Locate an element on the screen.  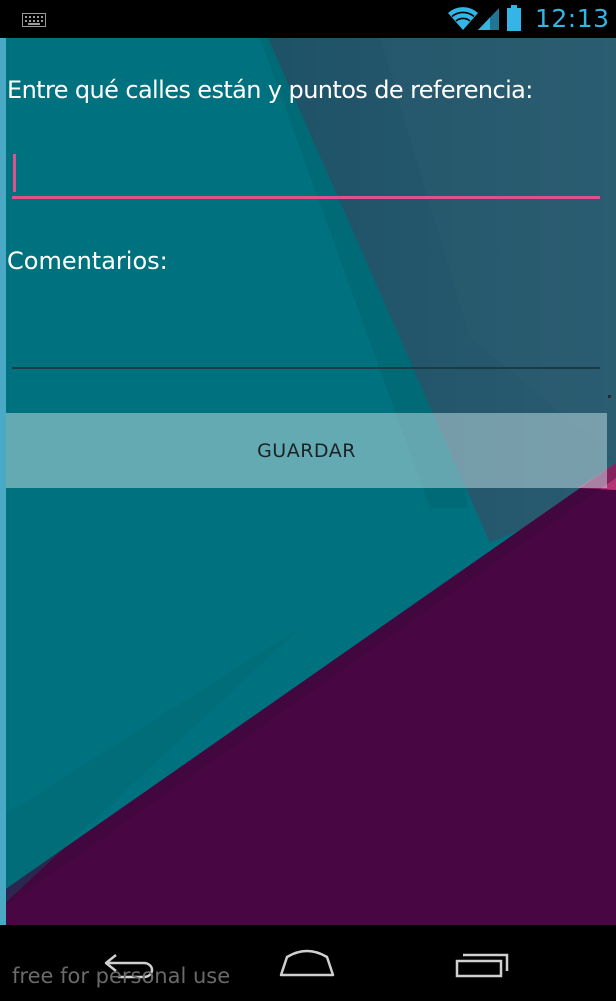
status-bar: 12:13 is located at coordinates (308, 19).